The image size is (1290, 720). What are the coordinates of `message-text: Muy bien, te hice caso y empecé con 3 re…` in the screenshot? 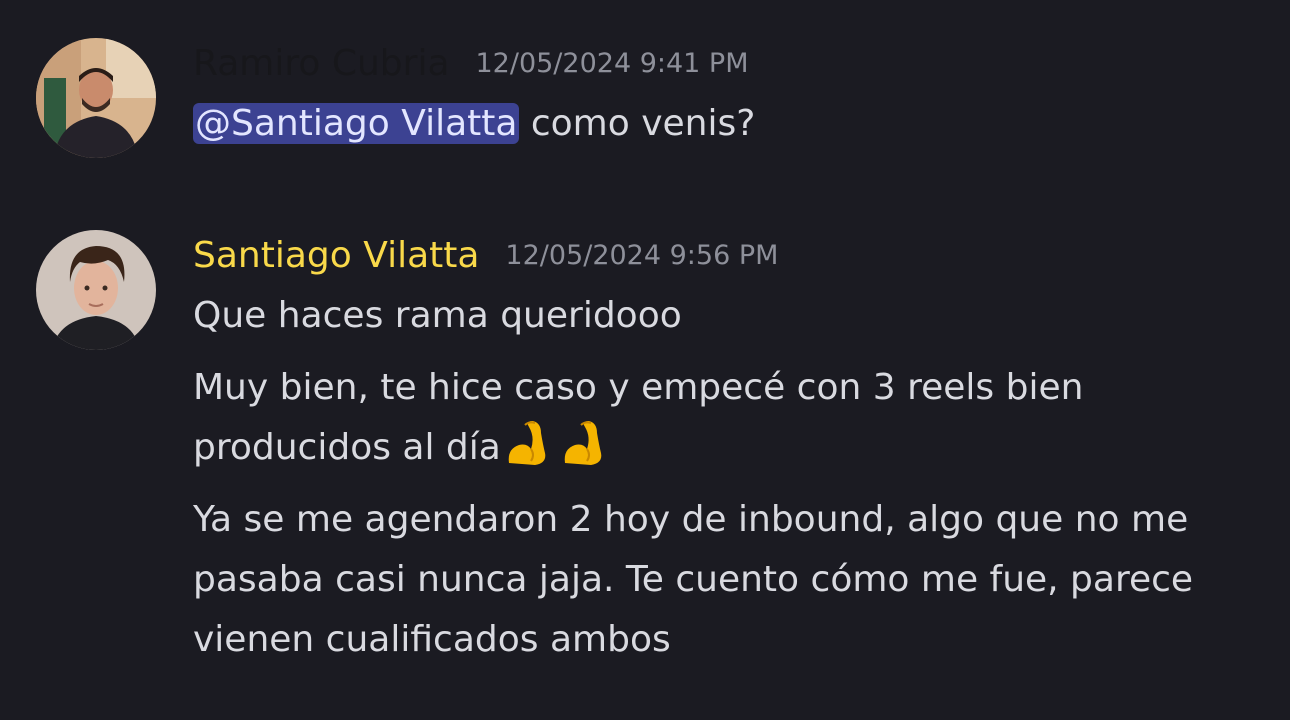 It's located at (723, 418).